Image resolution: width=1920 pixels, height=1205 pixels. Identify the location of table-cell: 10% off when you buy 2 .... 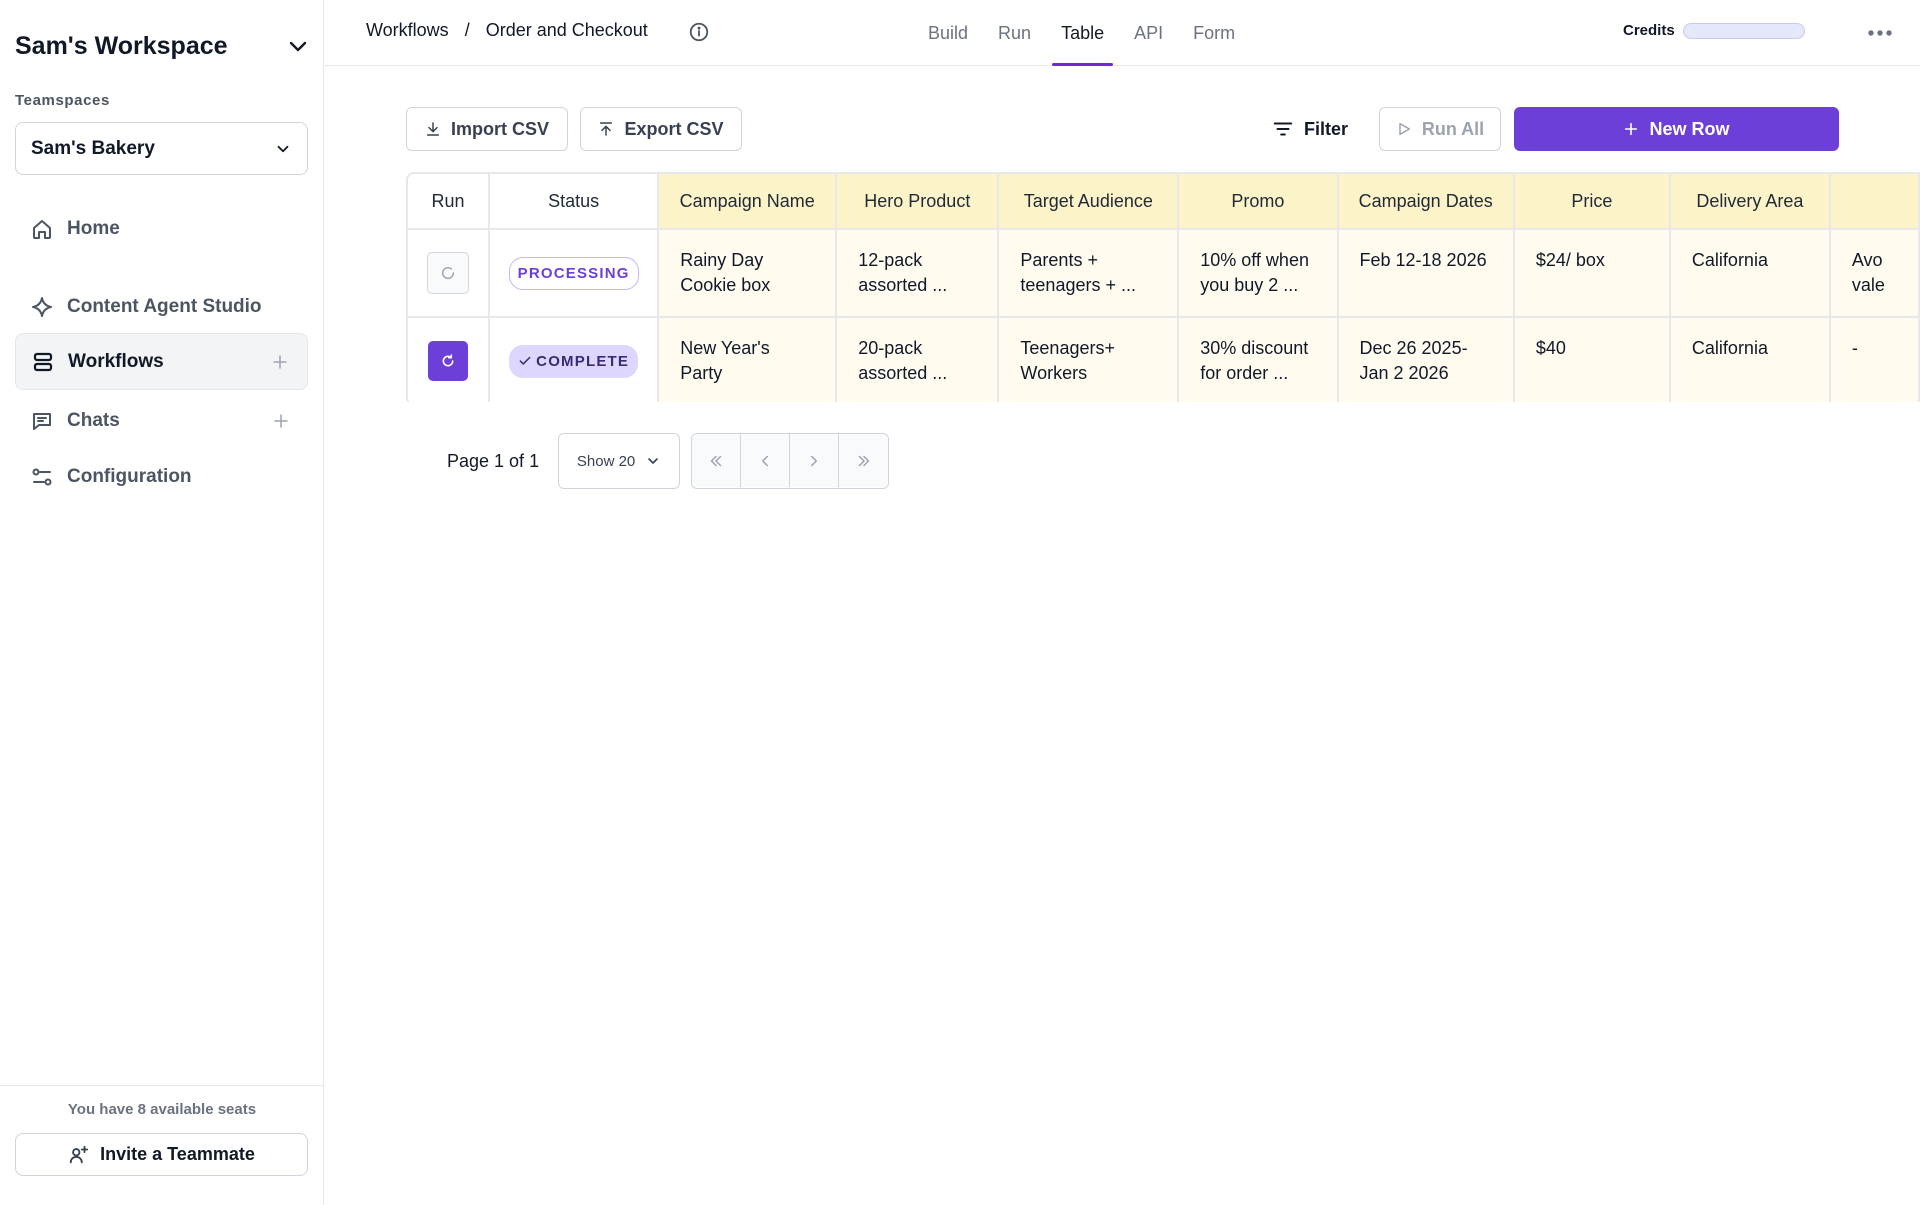
(1259, 274).